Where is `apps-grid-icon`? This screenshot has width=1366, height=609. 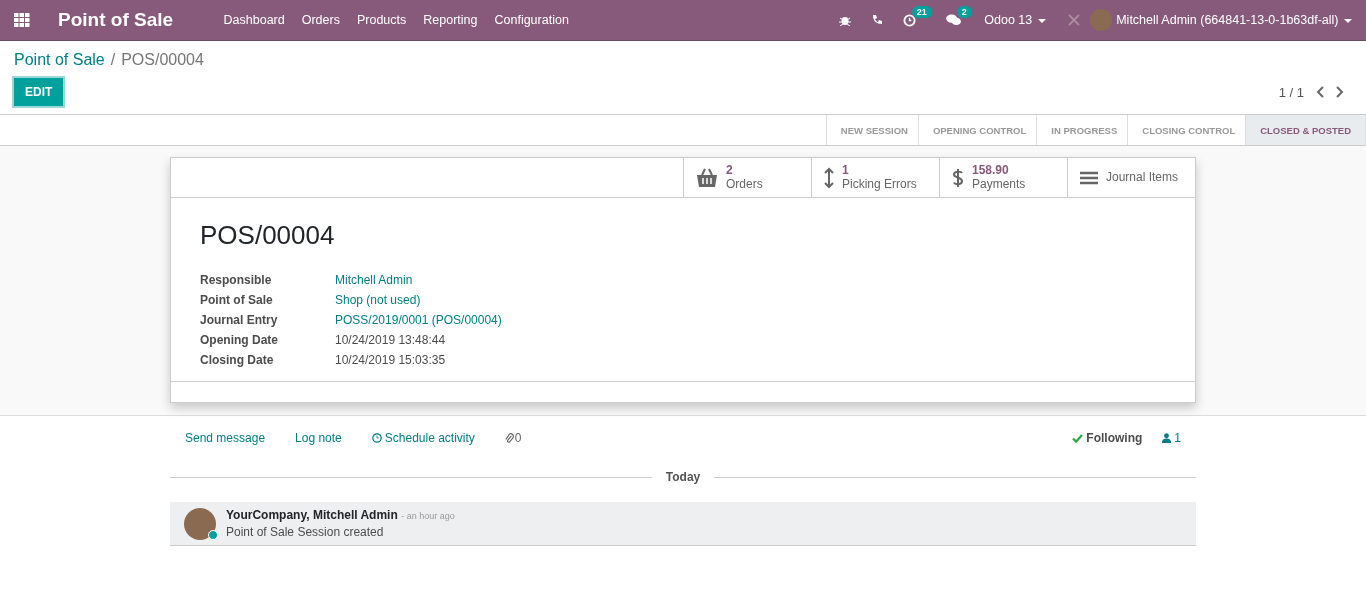 apps-grid-icon is located at coordinates (22, 20).